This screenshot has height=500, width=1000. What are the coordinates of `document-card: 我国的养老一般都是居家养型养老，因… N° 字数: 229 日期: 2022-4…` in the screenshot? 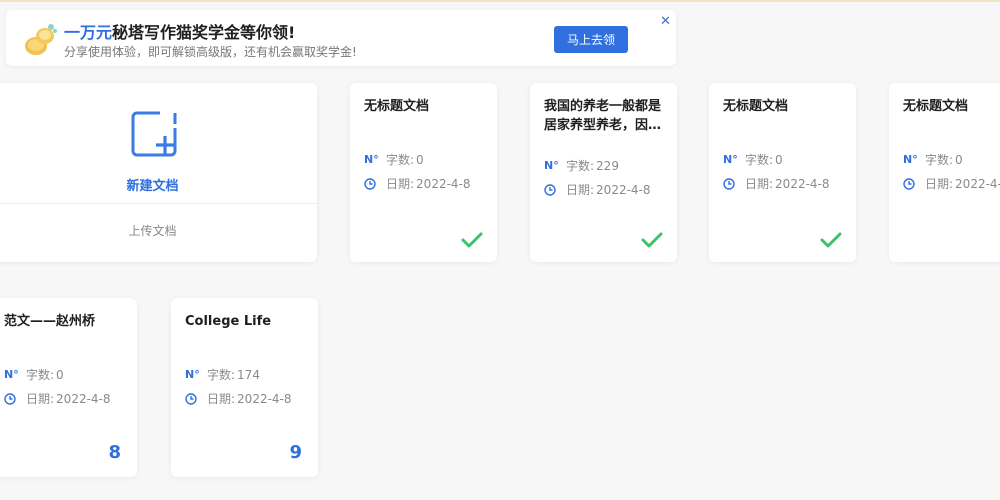 It's located at (603, 172).